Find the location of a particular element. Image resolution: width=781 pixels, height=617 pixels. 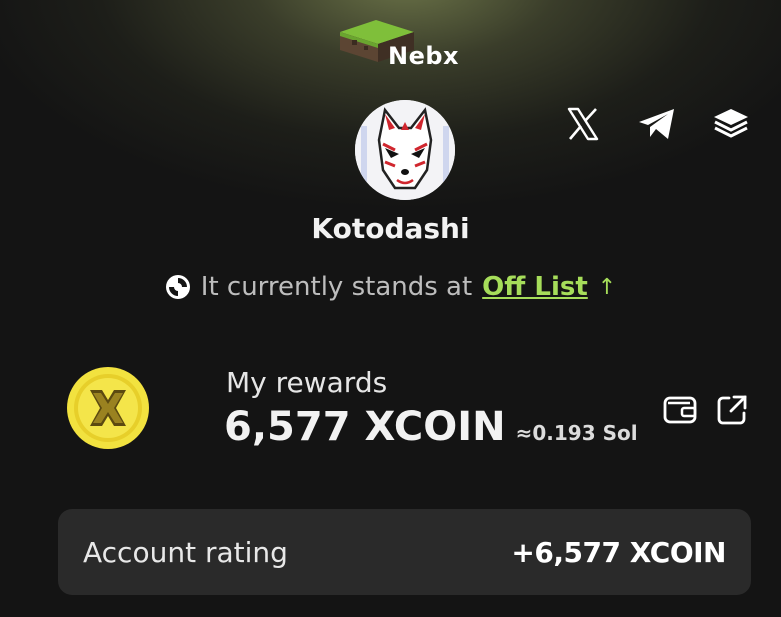

rewards-label: My rewards is located at coordinates (307, 382).